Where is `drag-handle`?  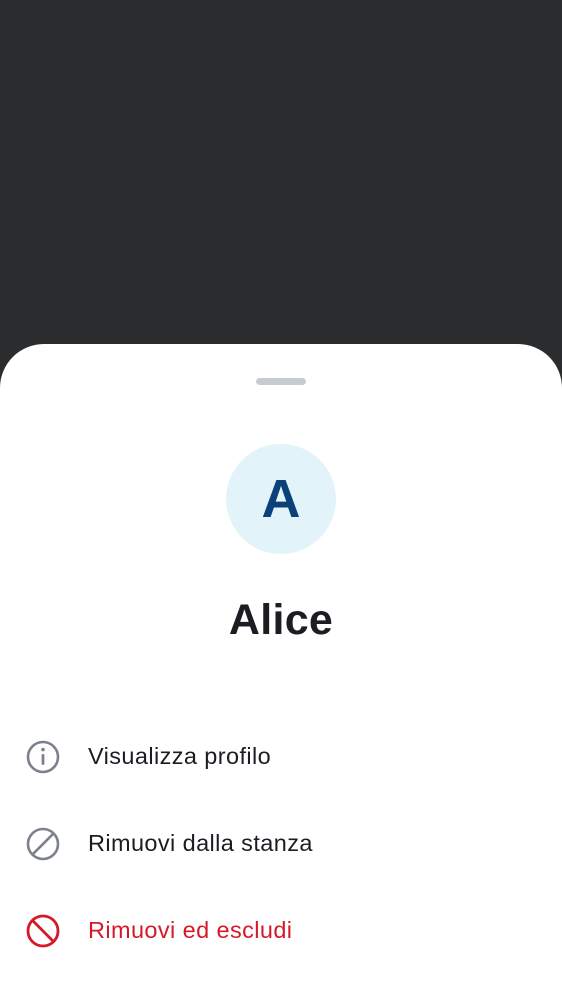
drag-handle is located at coordinates (281, 381).